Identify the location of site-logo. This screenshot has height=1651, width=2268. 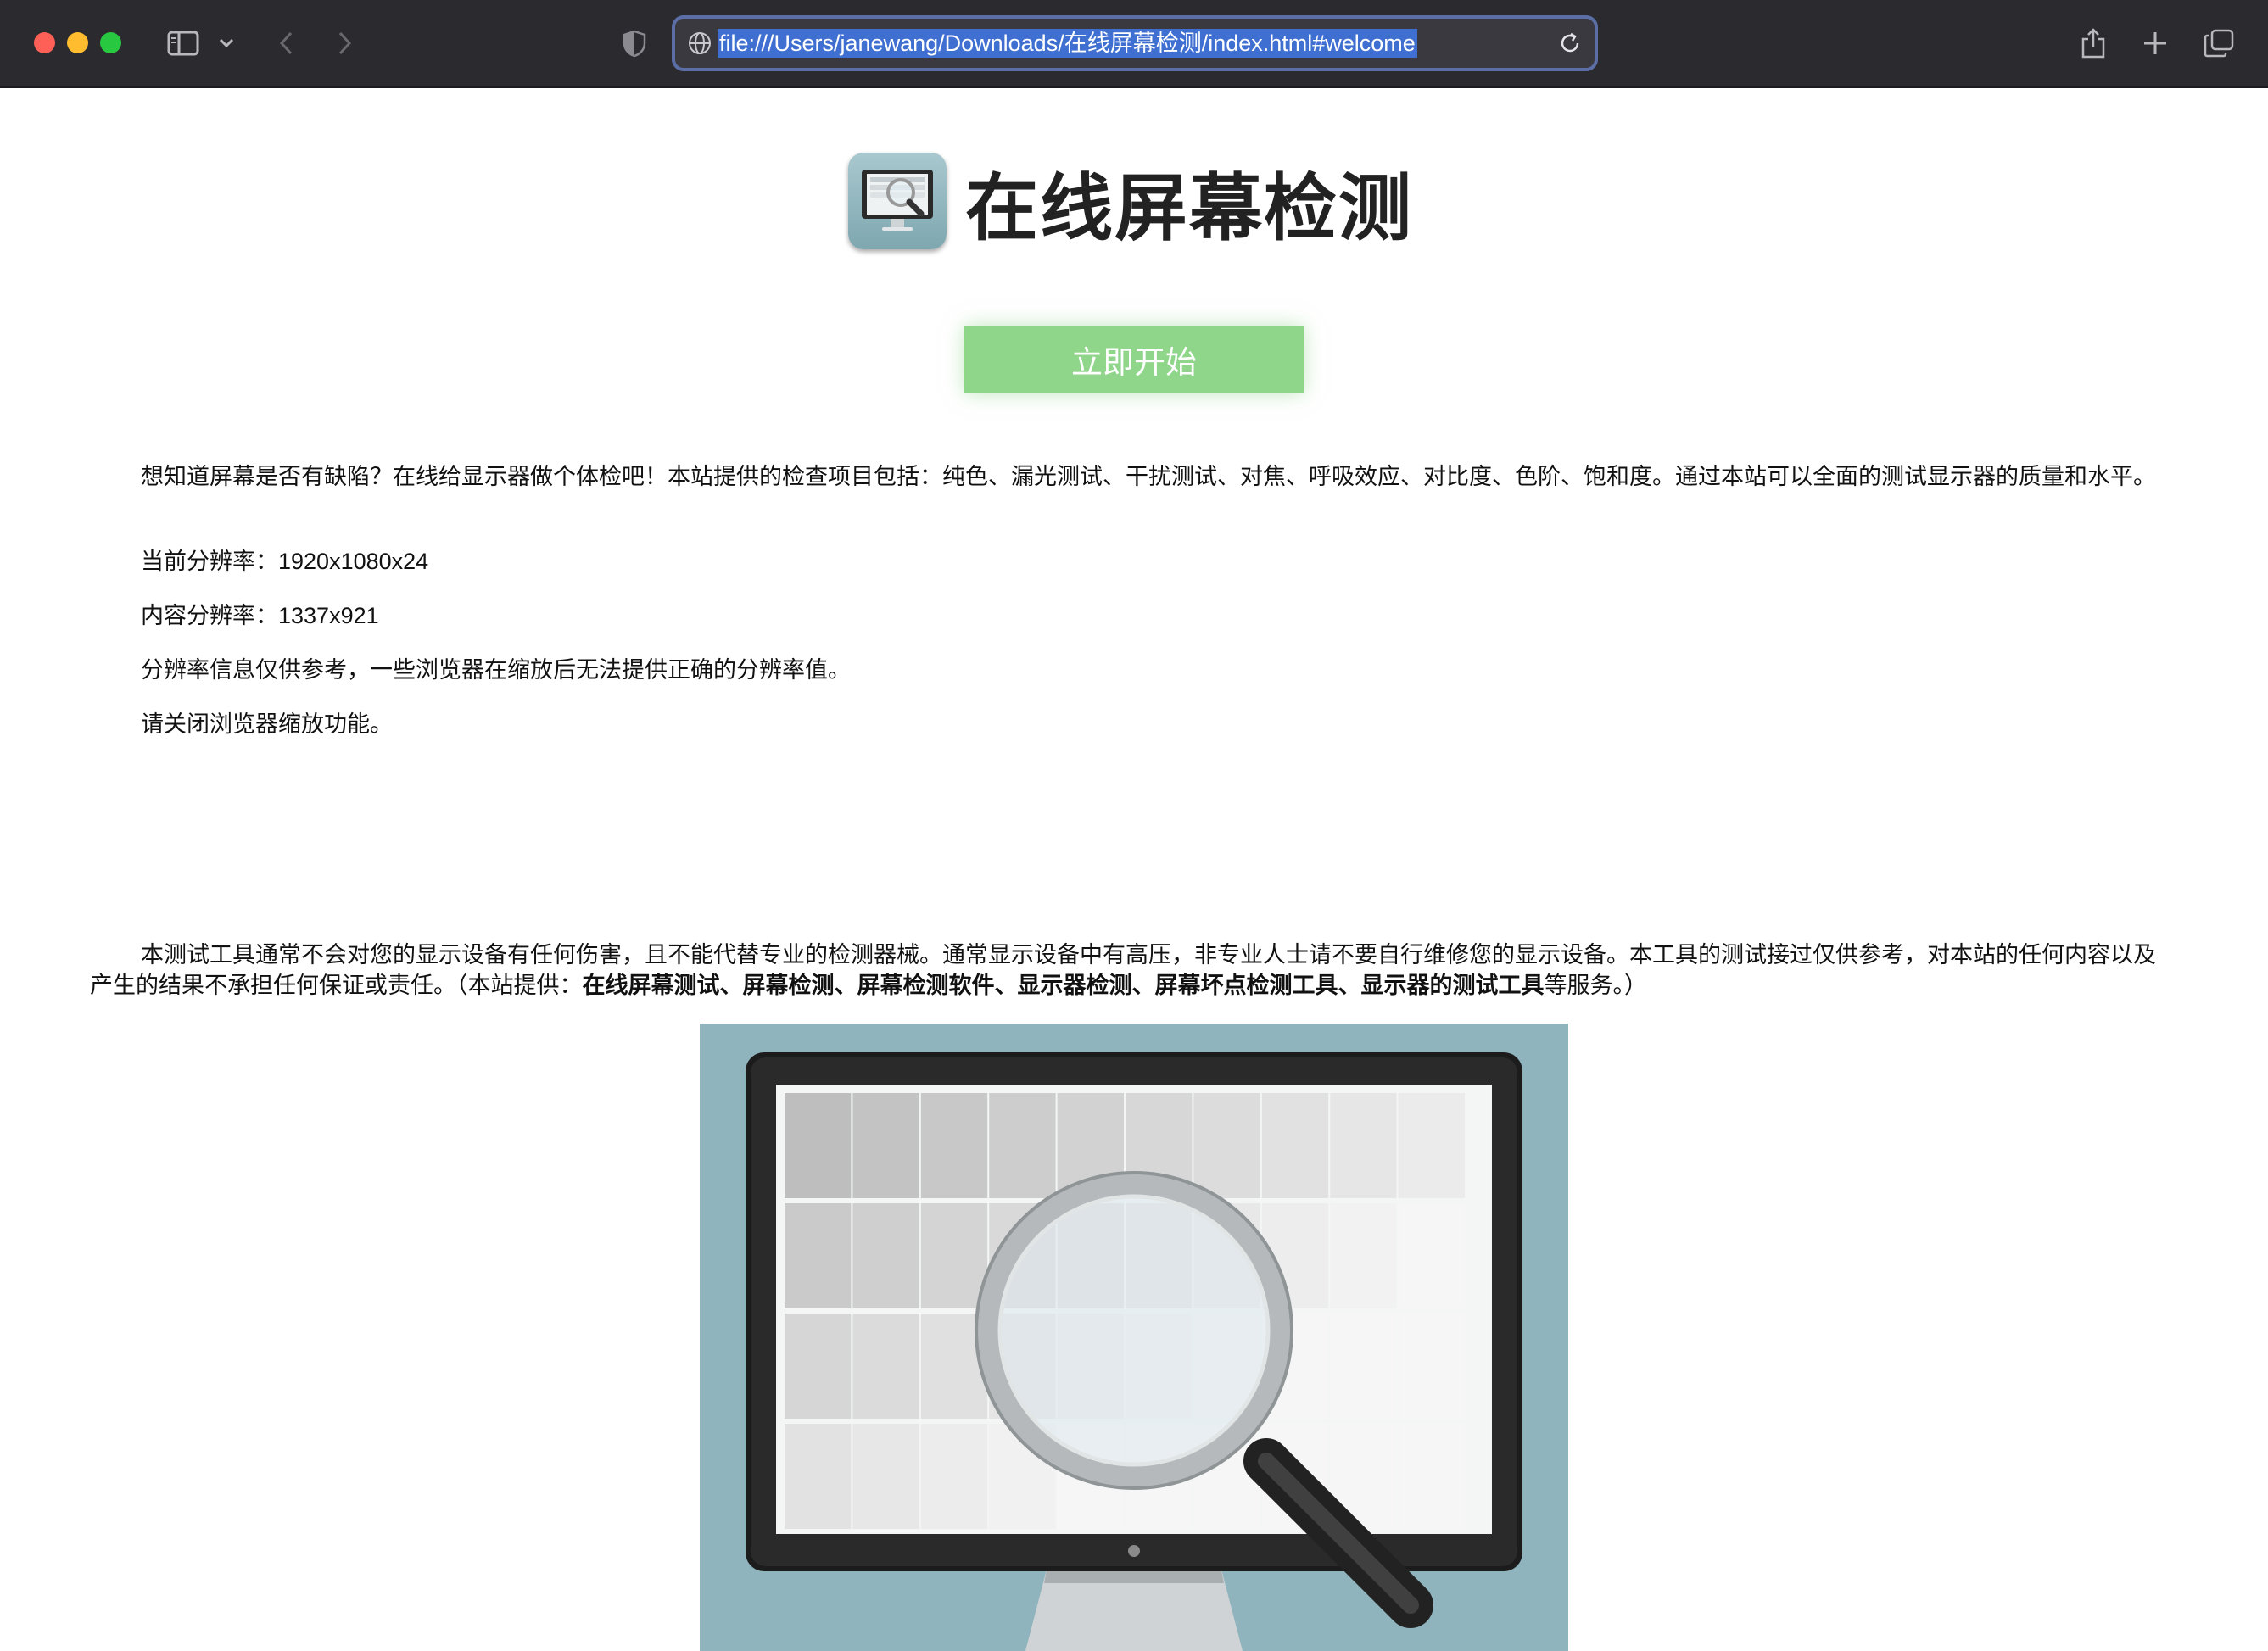
(897, 201).